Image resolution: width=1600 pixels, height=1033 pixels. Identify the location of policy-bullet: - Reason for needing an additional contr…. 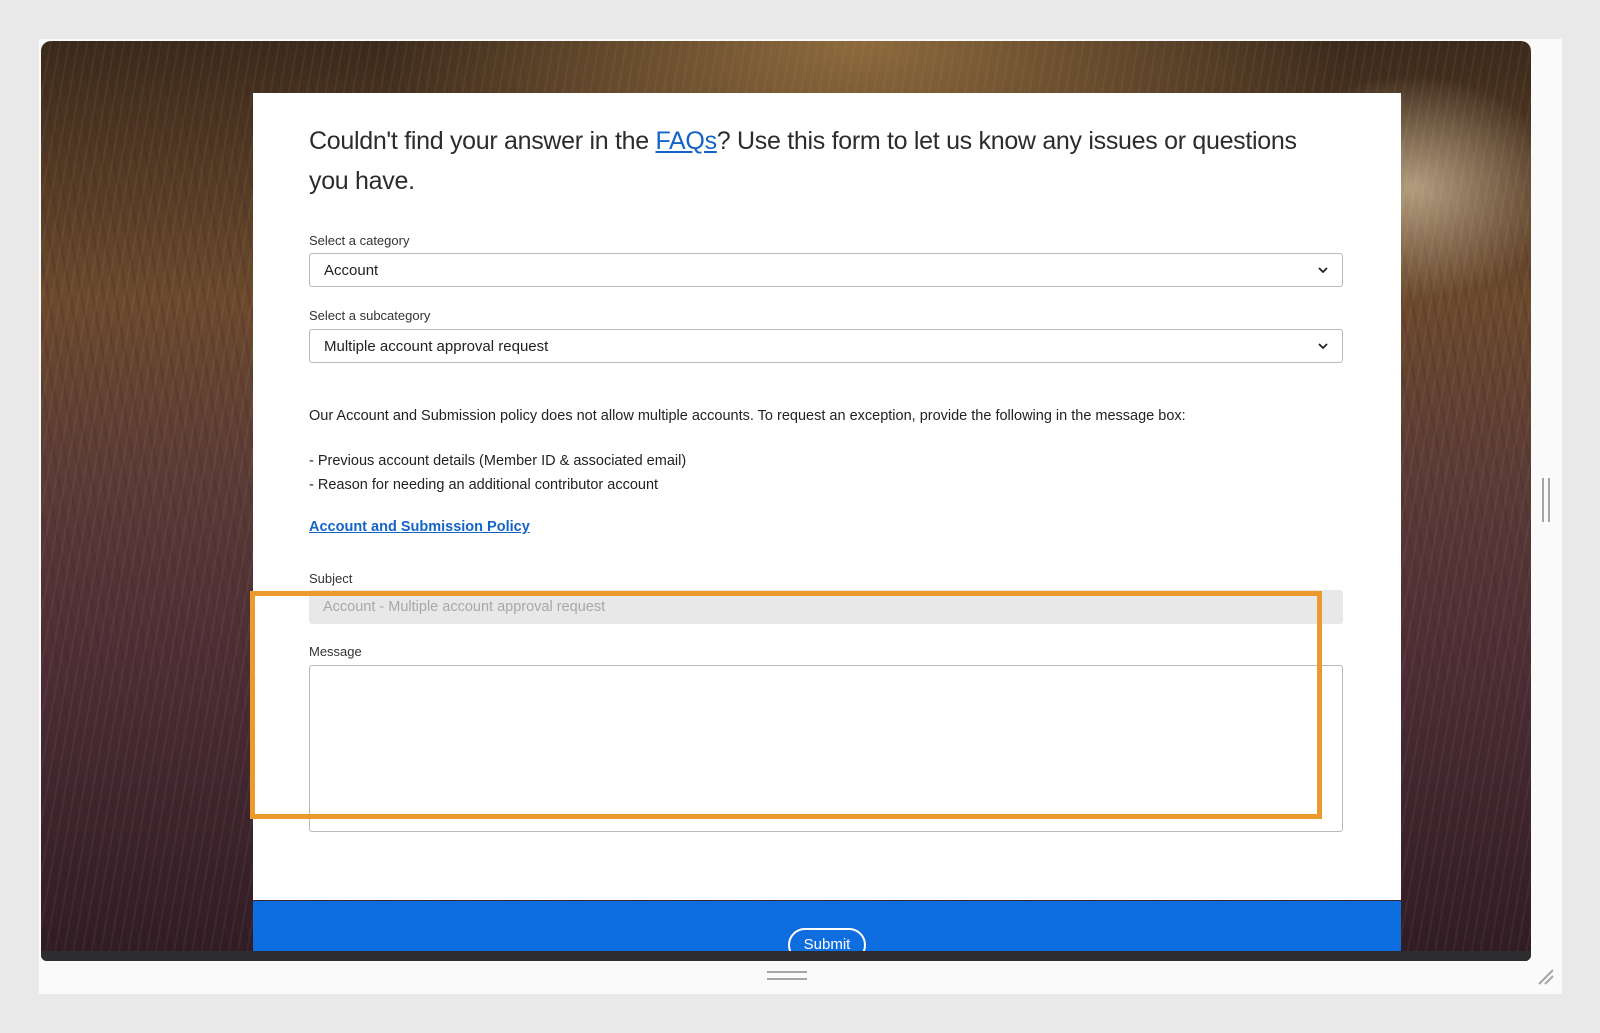
(484, 485).